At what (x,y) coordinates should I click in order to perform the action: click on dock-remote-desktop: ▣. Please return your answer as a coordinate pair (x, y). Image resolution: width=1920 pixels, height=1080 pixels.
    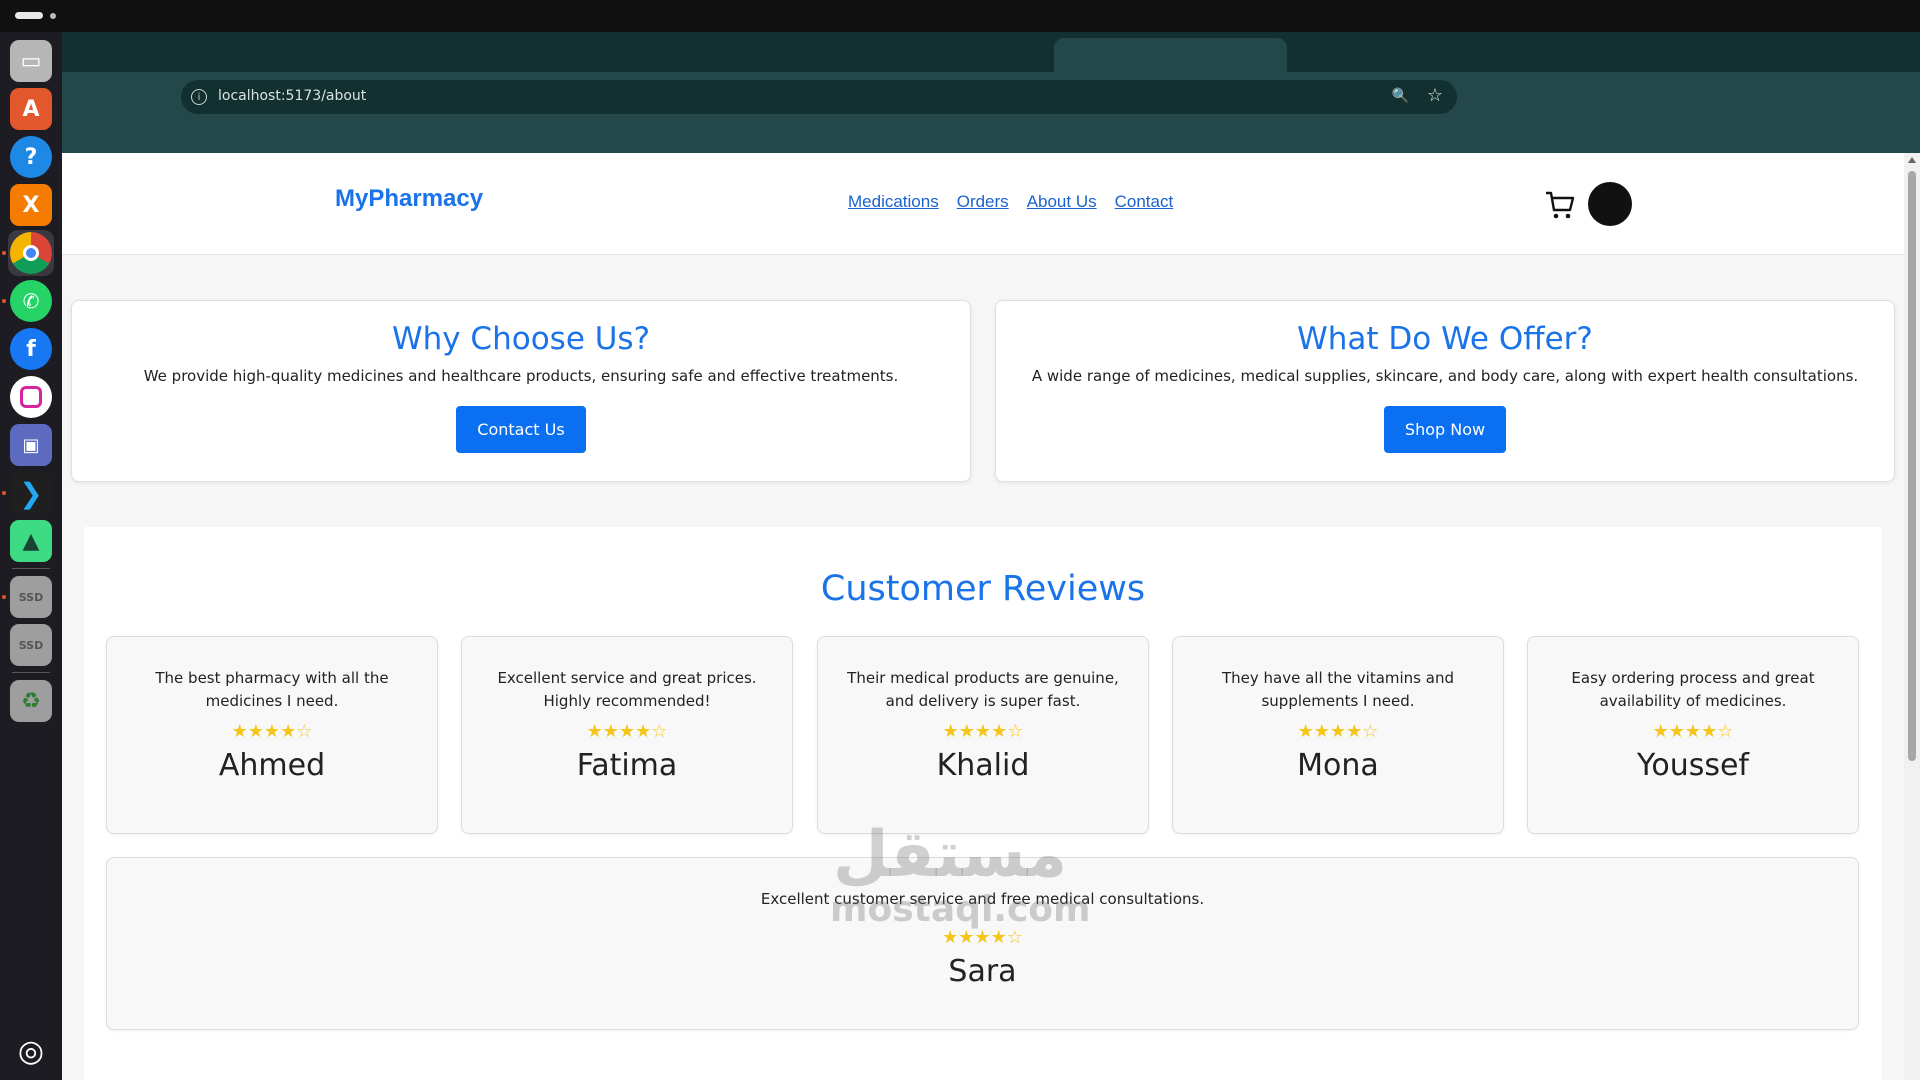
    Looking at the image, I should click on (31, 445).